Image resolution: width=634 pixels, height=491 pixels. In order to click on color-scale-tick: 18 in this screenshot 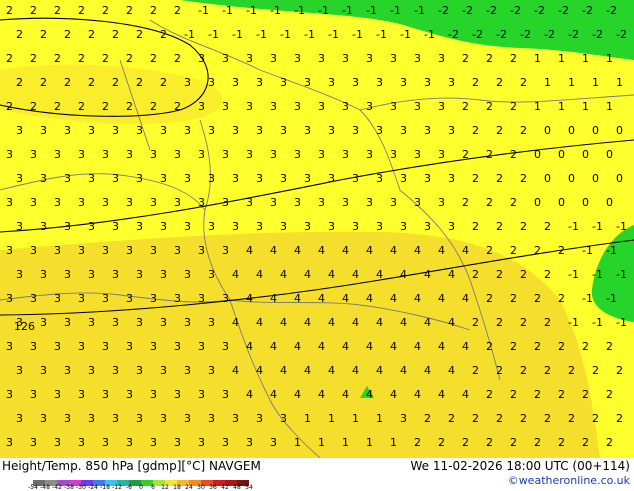, I will do `click(177, 487)`.